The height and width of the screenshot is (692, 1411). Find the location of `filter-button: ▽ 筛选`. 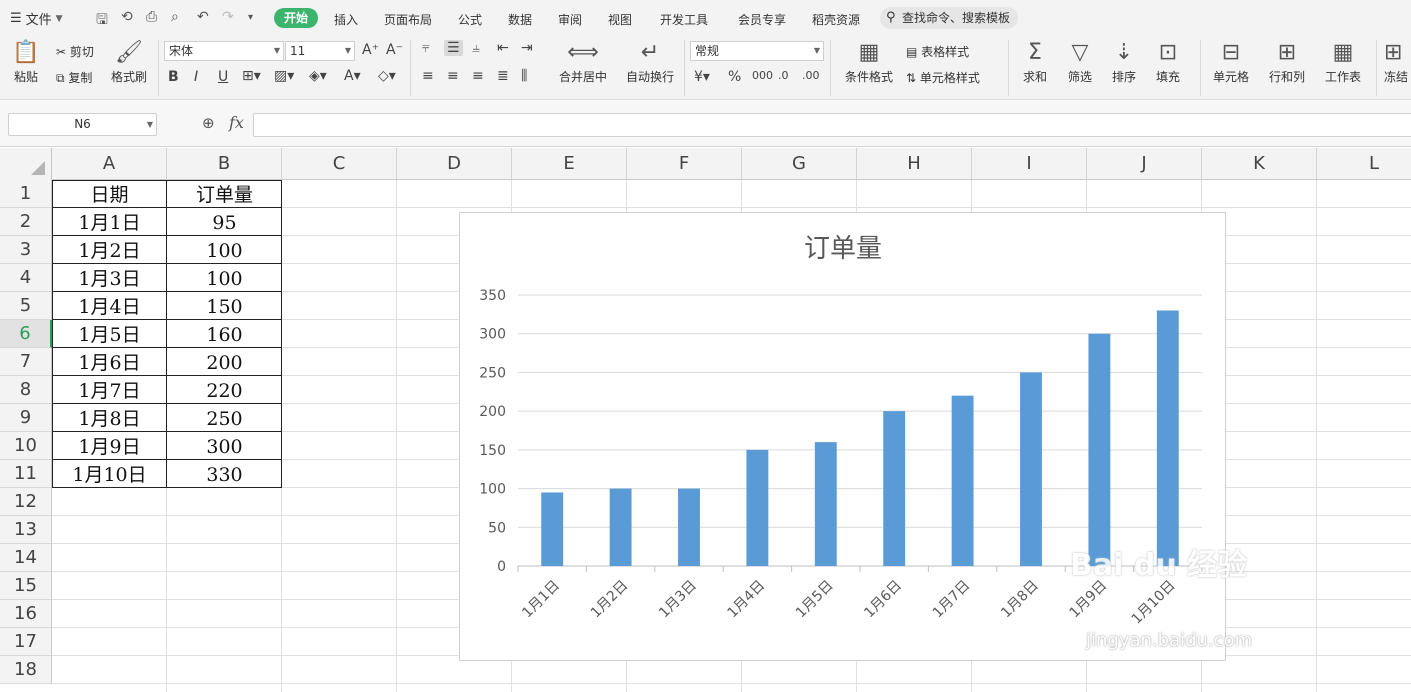

filter-button: ▽ 筛选 is located at coordinates (1080, 62).